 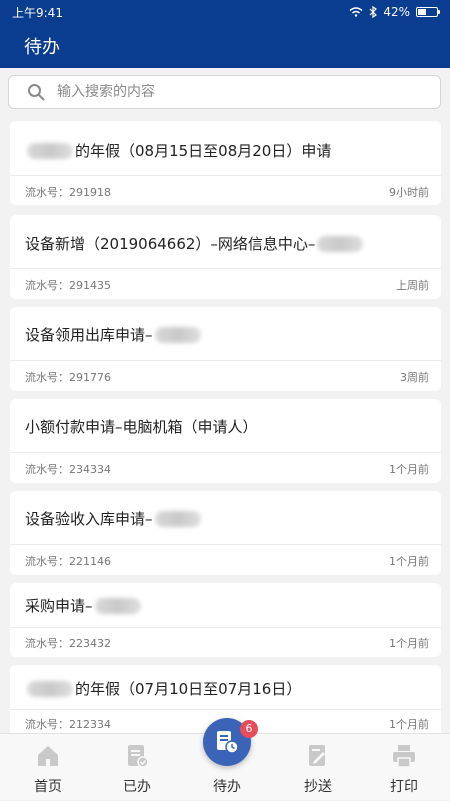 What do you see at coordinates (195, 243) in the screenshot?
I see `todo-title: 设备新增（2019064662）–网络信息中心–` at bounding box center [195, 243].